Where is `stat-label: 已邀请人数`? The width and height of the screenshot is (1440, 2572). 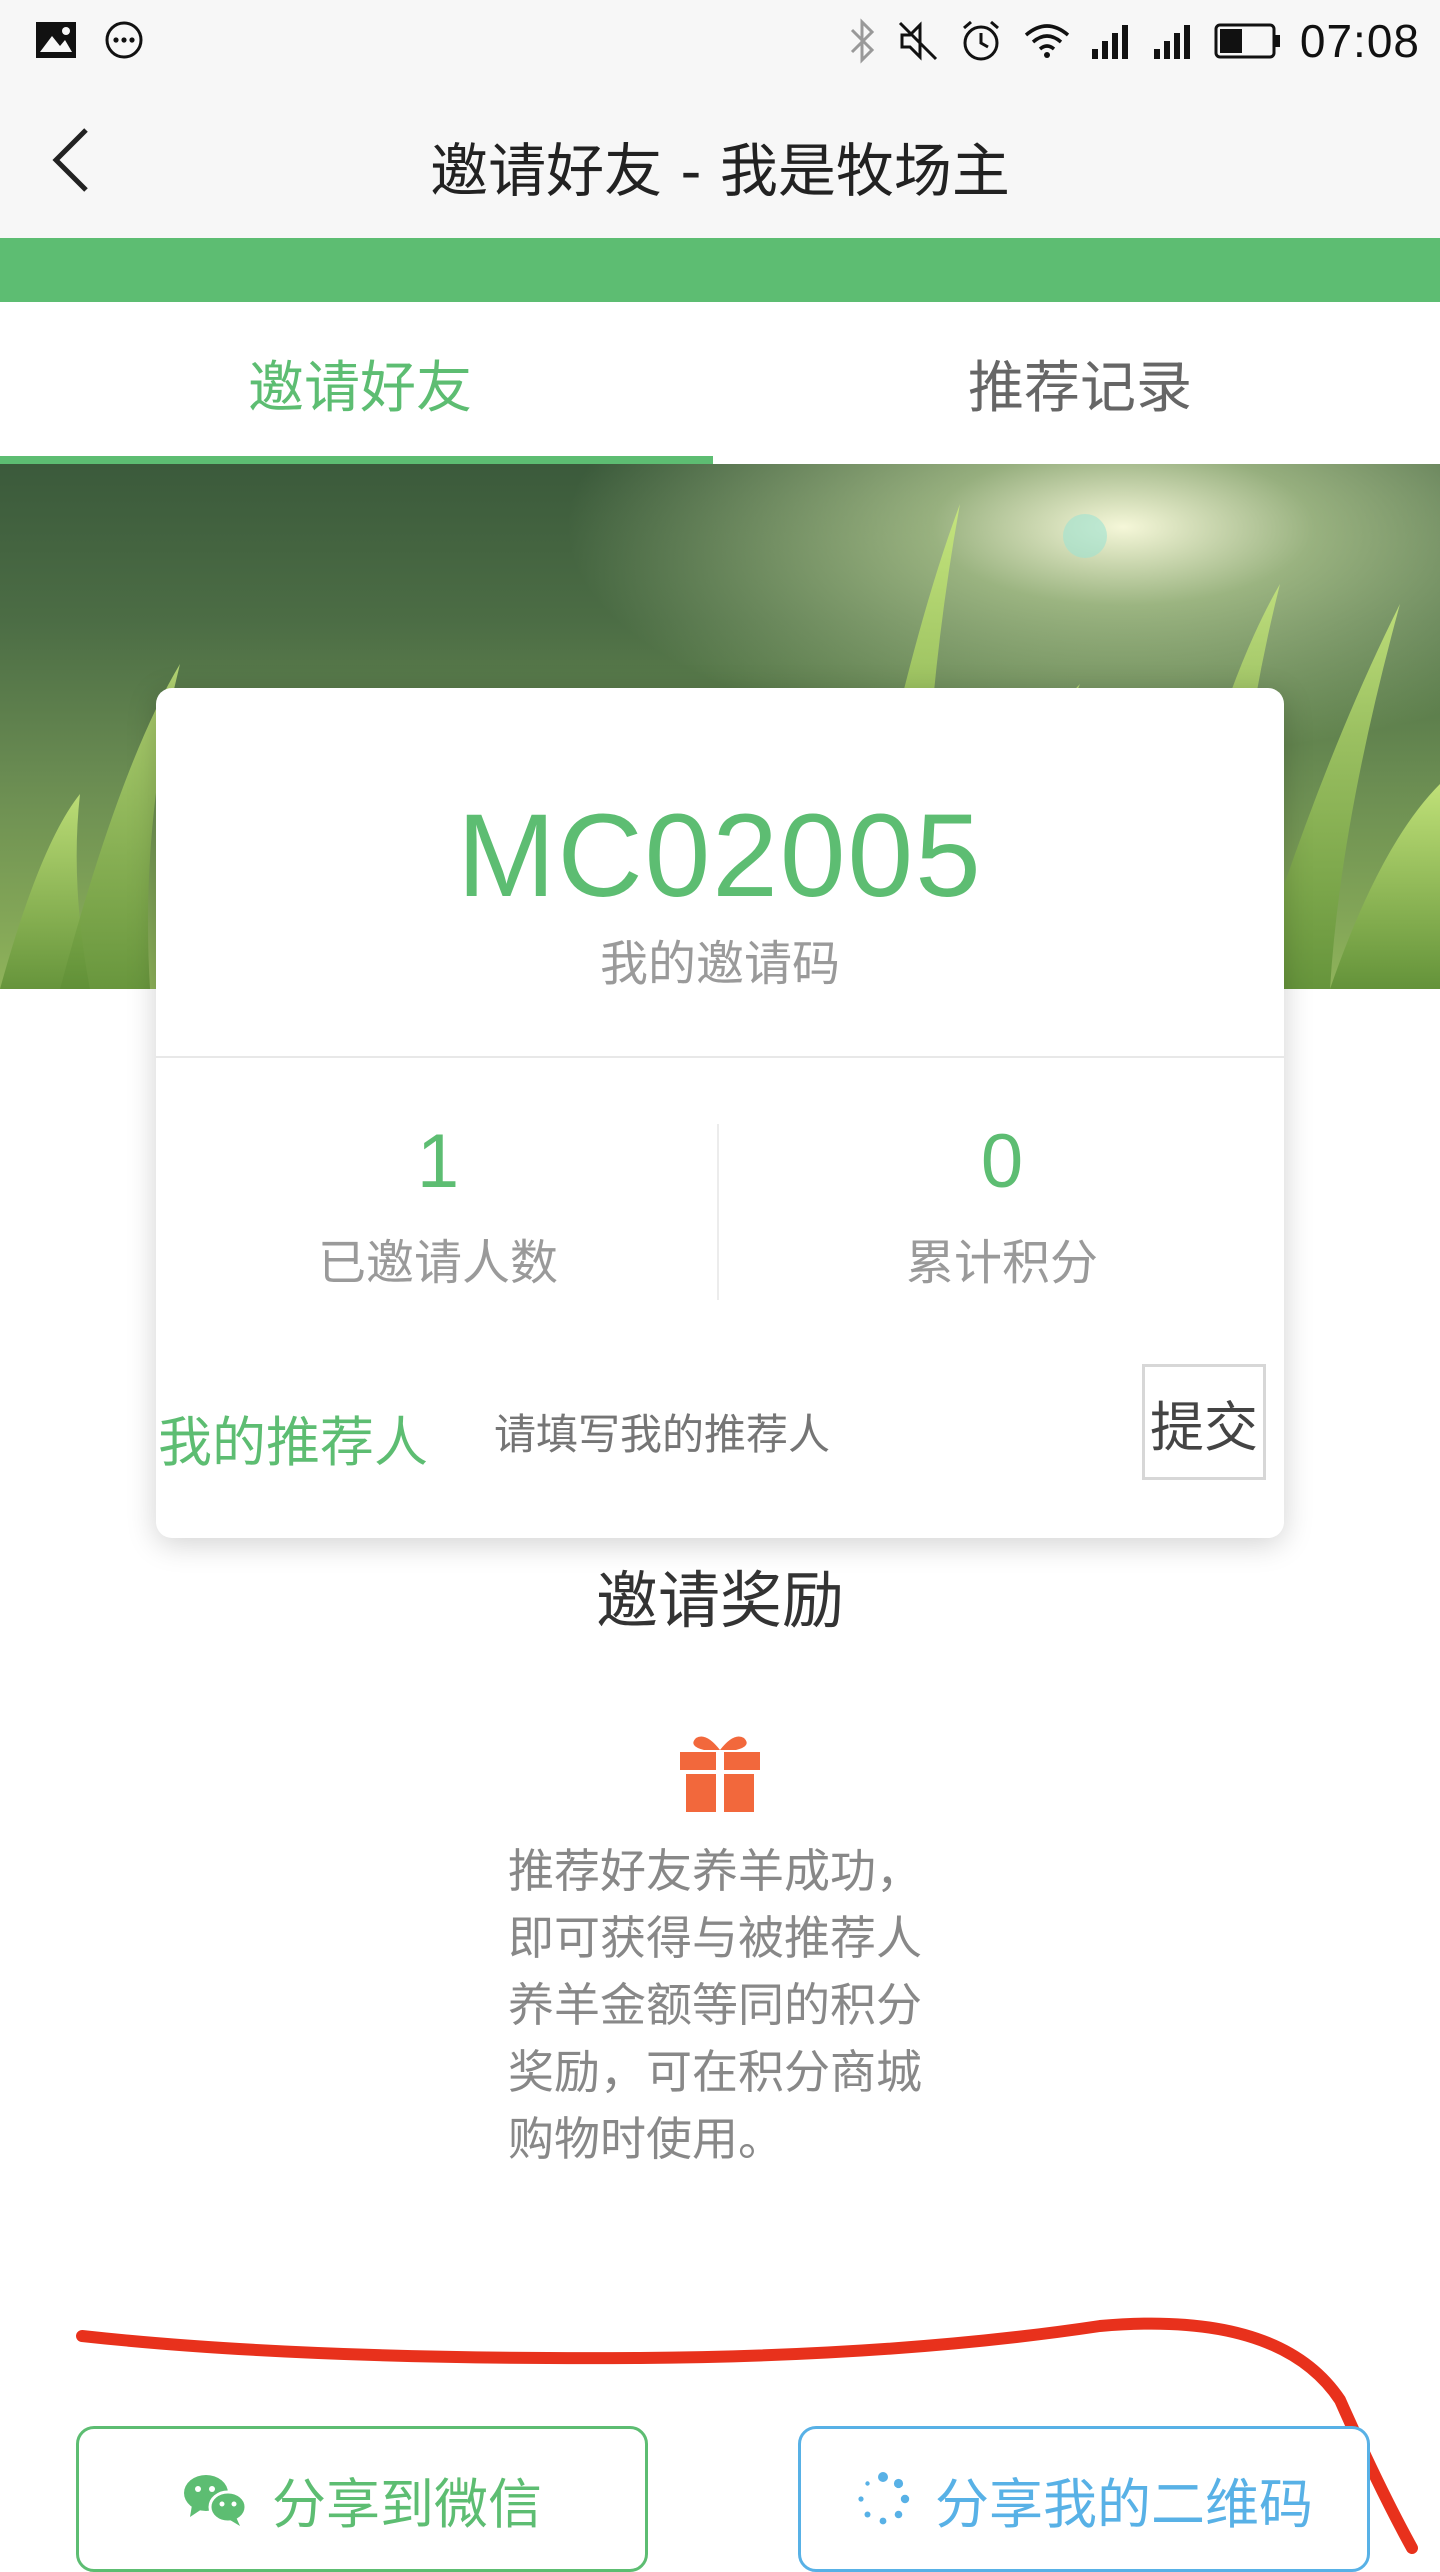 stat-label: 已邀请人数 is located at coordinates (437, 1263).